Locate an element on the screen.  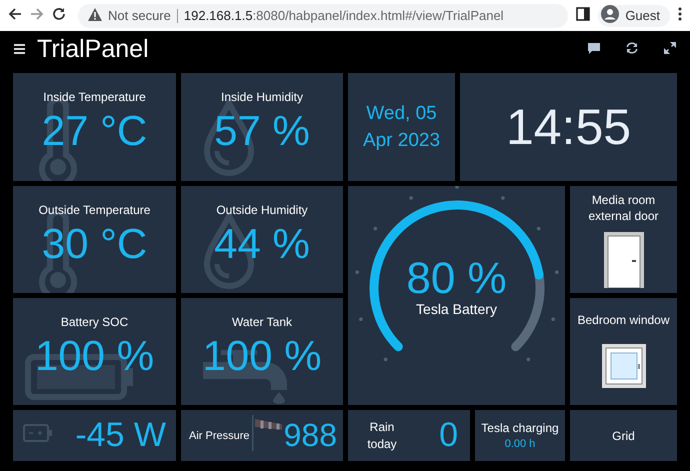
tile-title: Tesla charging is located at coordinates (520, 428).